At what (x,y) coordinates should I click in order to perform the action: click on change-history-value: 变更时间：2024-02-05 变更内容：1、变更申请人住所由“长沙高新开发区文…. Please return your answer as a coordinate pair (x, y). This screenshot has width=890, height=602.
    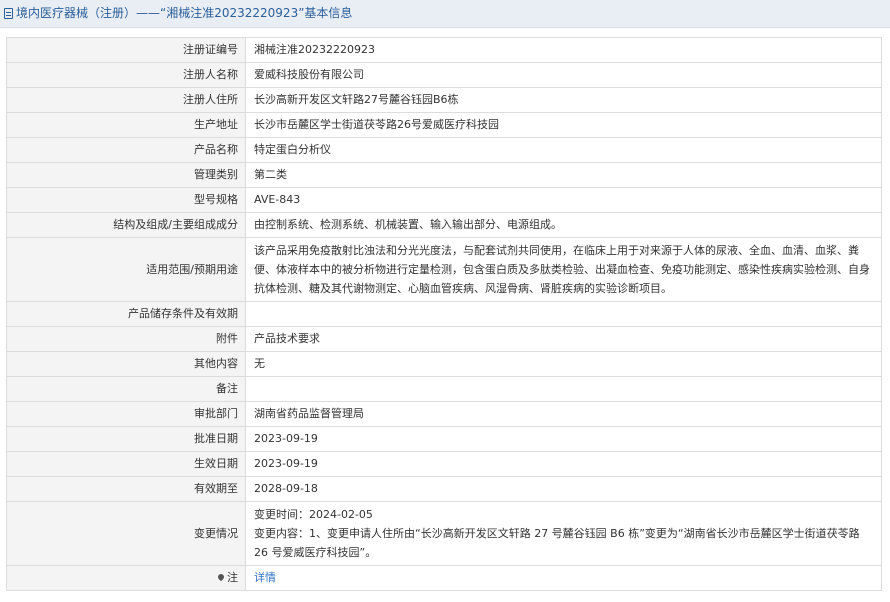
    Looking at the image, I should click on (563, 533).